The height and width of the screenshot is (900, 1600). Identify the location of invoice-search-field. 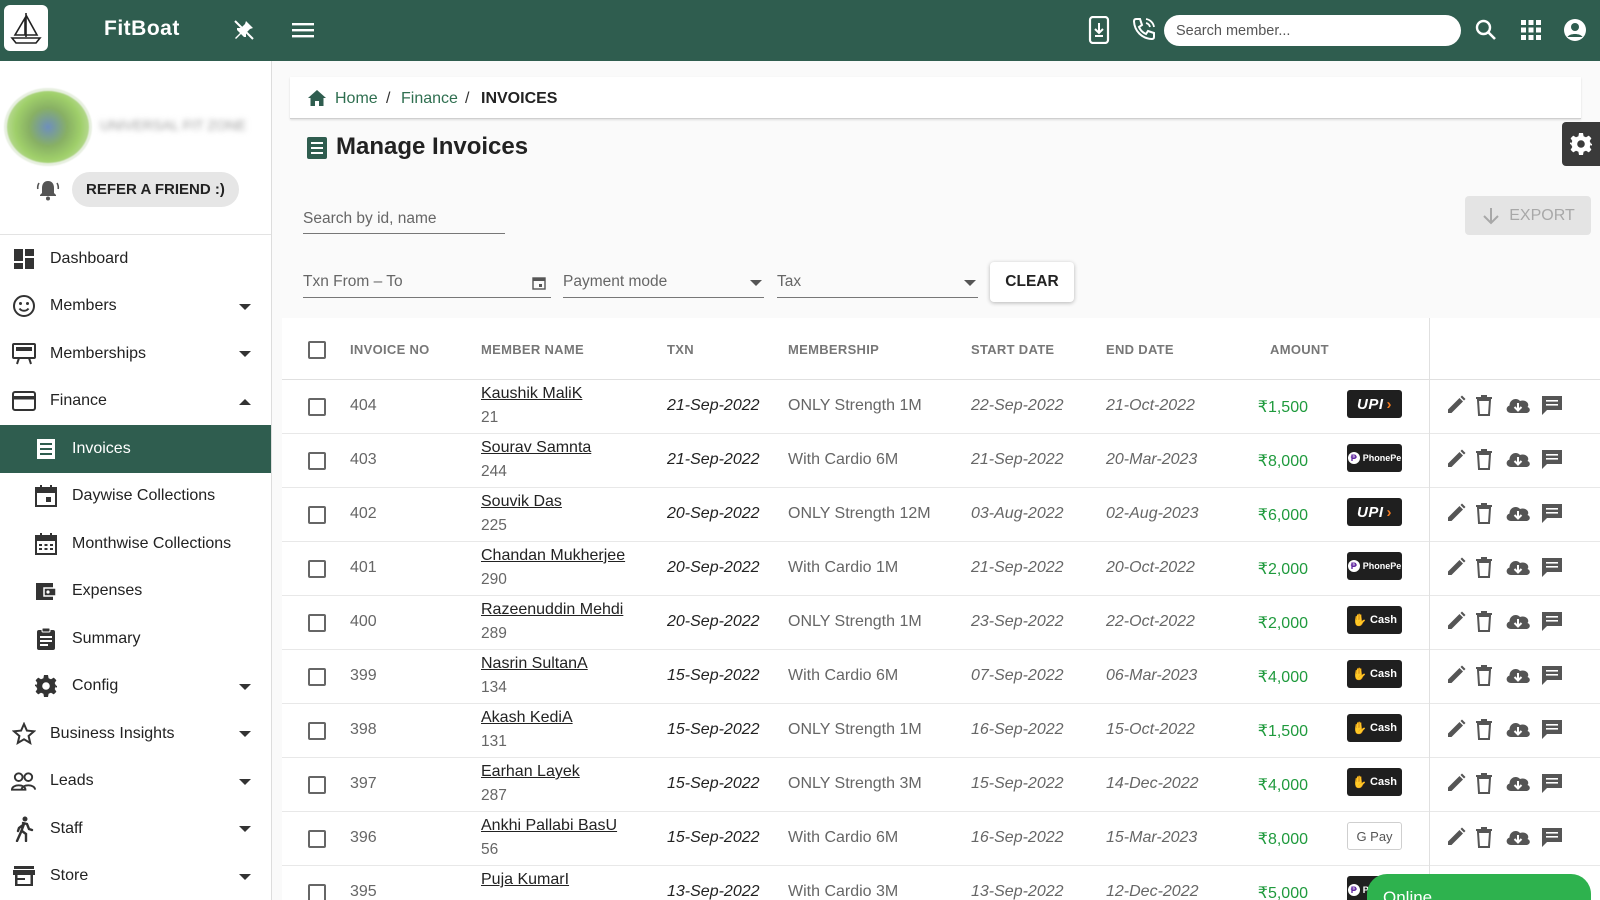
(404, 219).